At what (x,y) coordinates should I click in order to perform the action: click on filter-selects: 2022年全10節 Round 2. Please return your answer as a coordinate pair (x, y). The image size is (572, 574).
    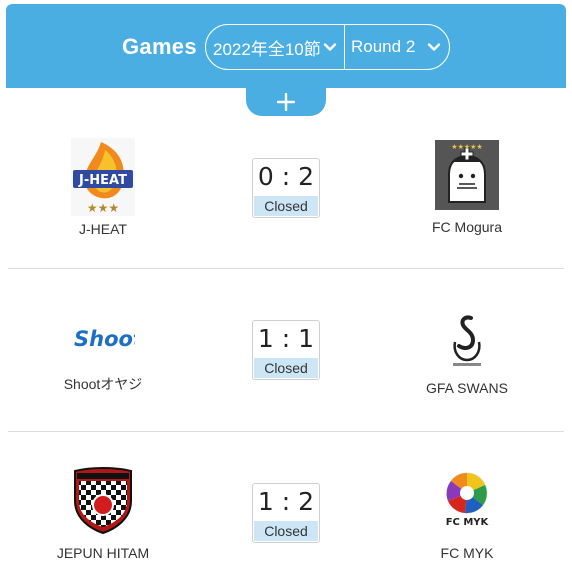
    Looking at the image, I should click on (327, 47).